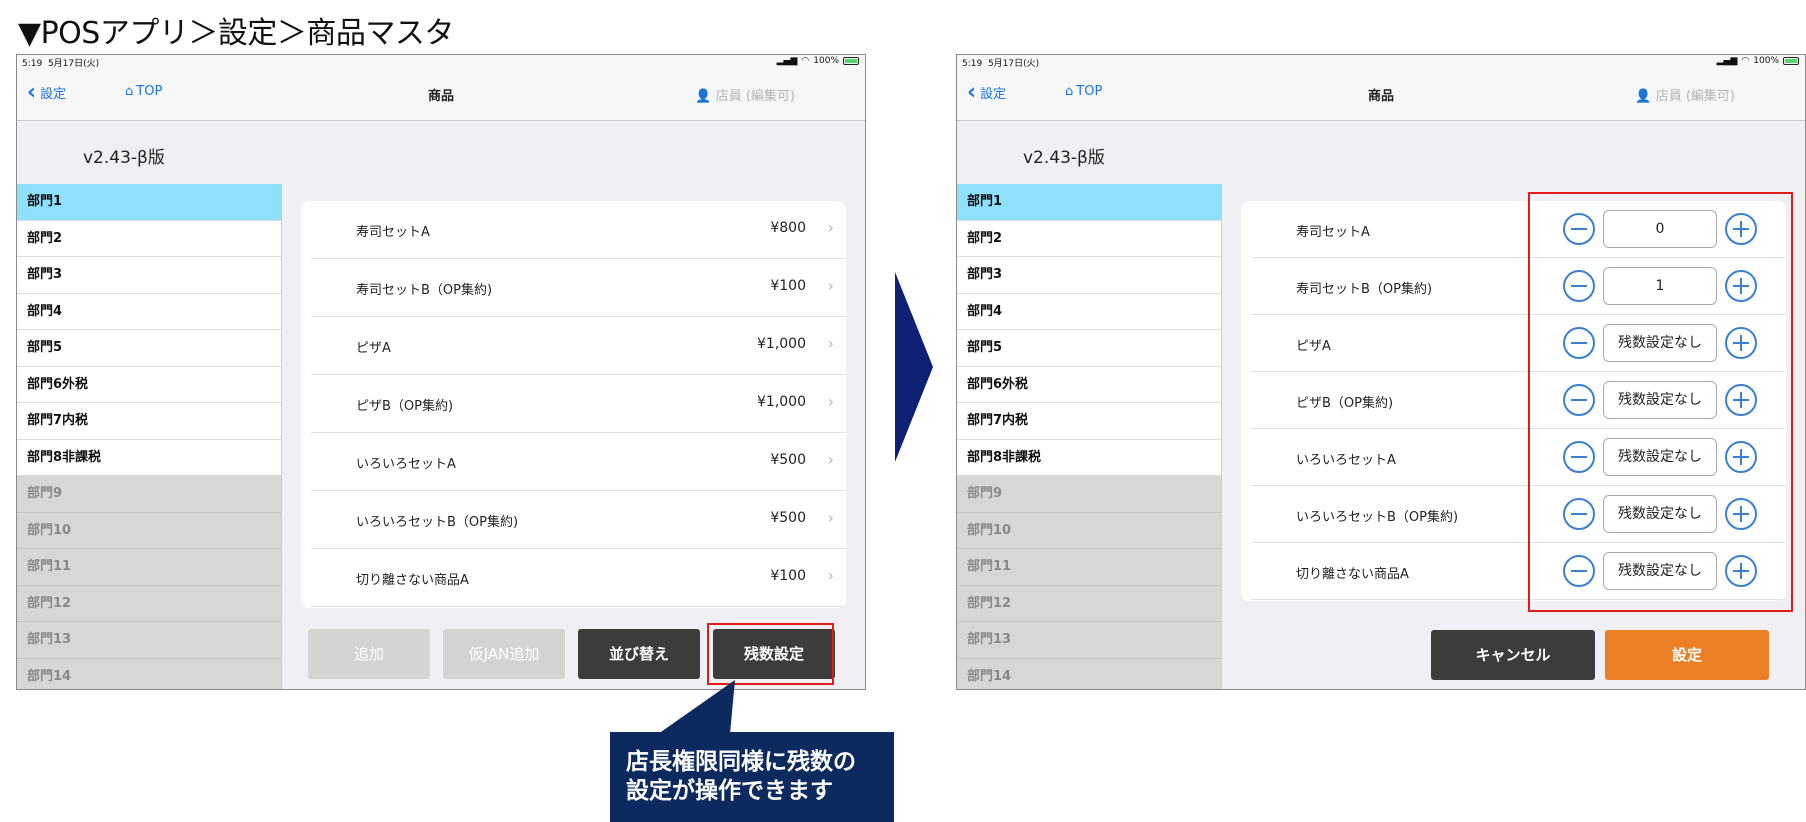 The image size is (1806, 822). I want to click on stock-settings-highlight, so click(770, 654).